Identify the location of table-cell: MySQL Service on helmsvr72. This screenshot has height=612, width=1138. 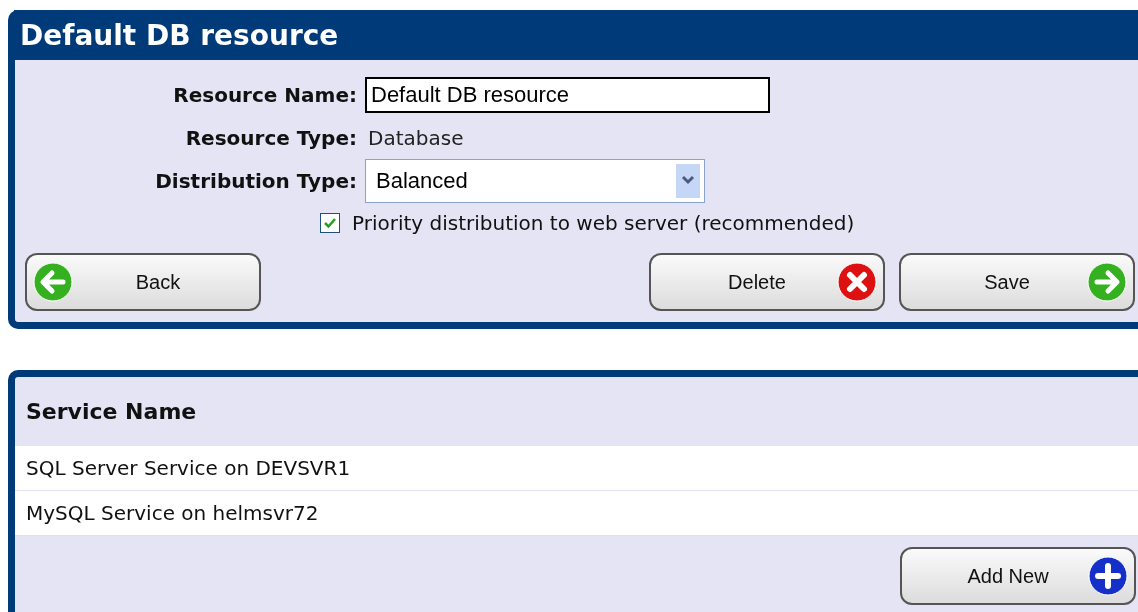
(172, 513).